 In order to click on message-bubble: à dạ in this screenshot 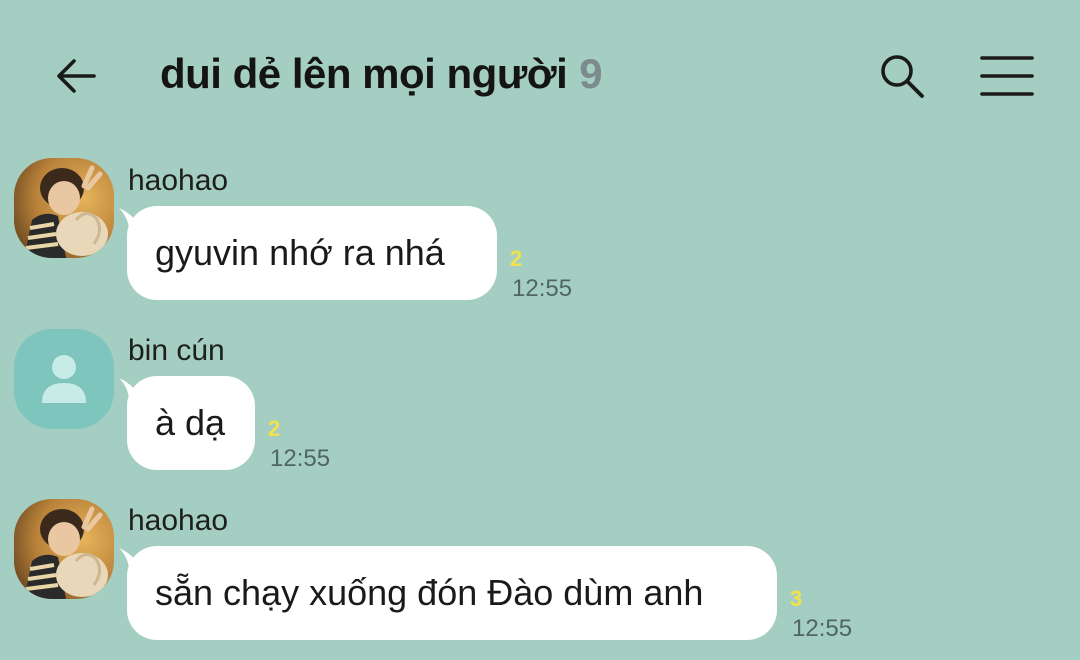, I will do `click(187, 423)`.